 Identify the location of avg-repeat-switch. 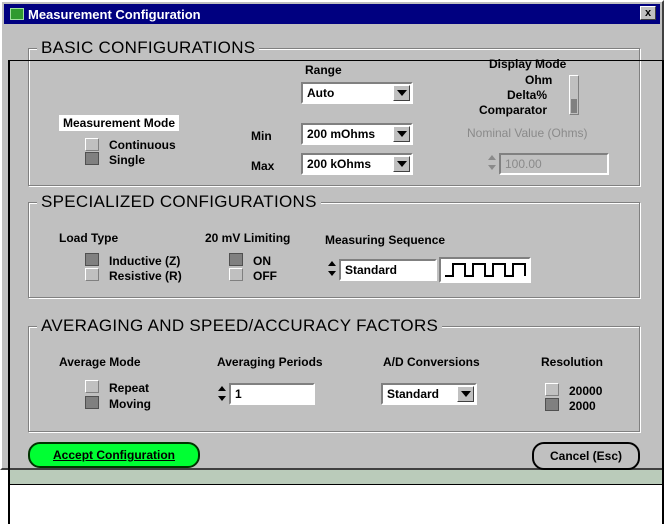
(92, 386).